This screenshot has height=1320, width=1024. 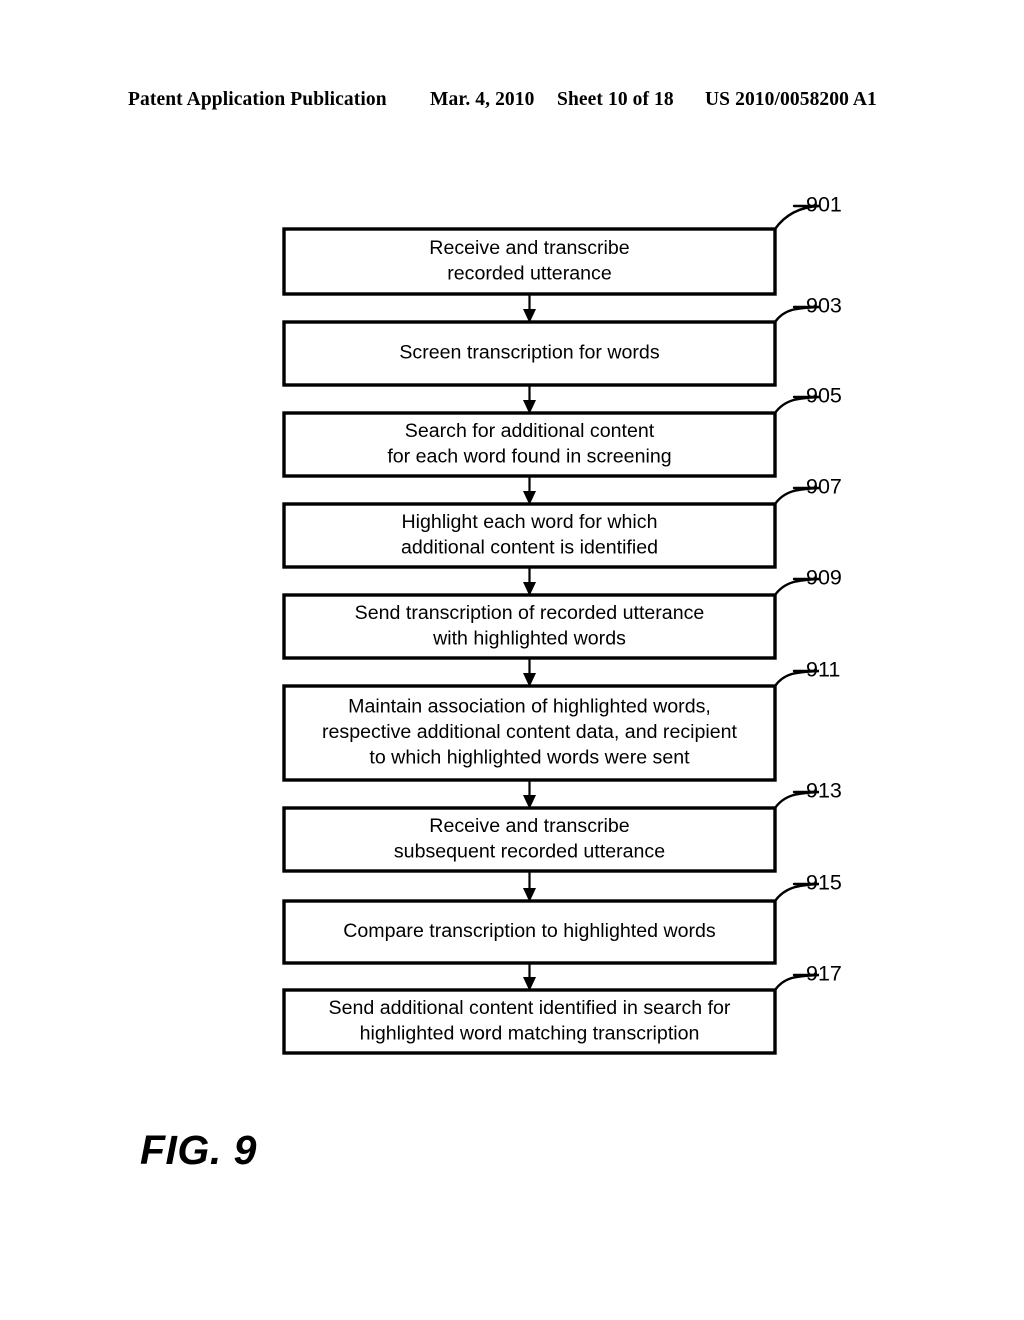 What do you see at coordinates (530, 613) in the screenshot?
I see `node-label-909-line-1: Send transcription of recorded utterance` at bounding box center [530, 613].